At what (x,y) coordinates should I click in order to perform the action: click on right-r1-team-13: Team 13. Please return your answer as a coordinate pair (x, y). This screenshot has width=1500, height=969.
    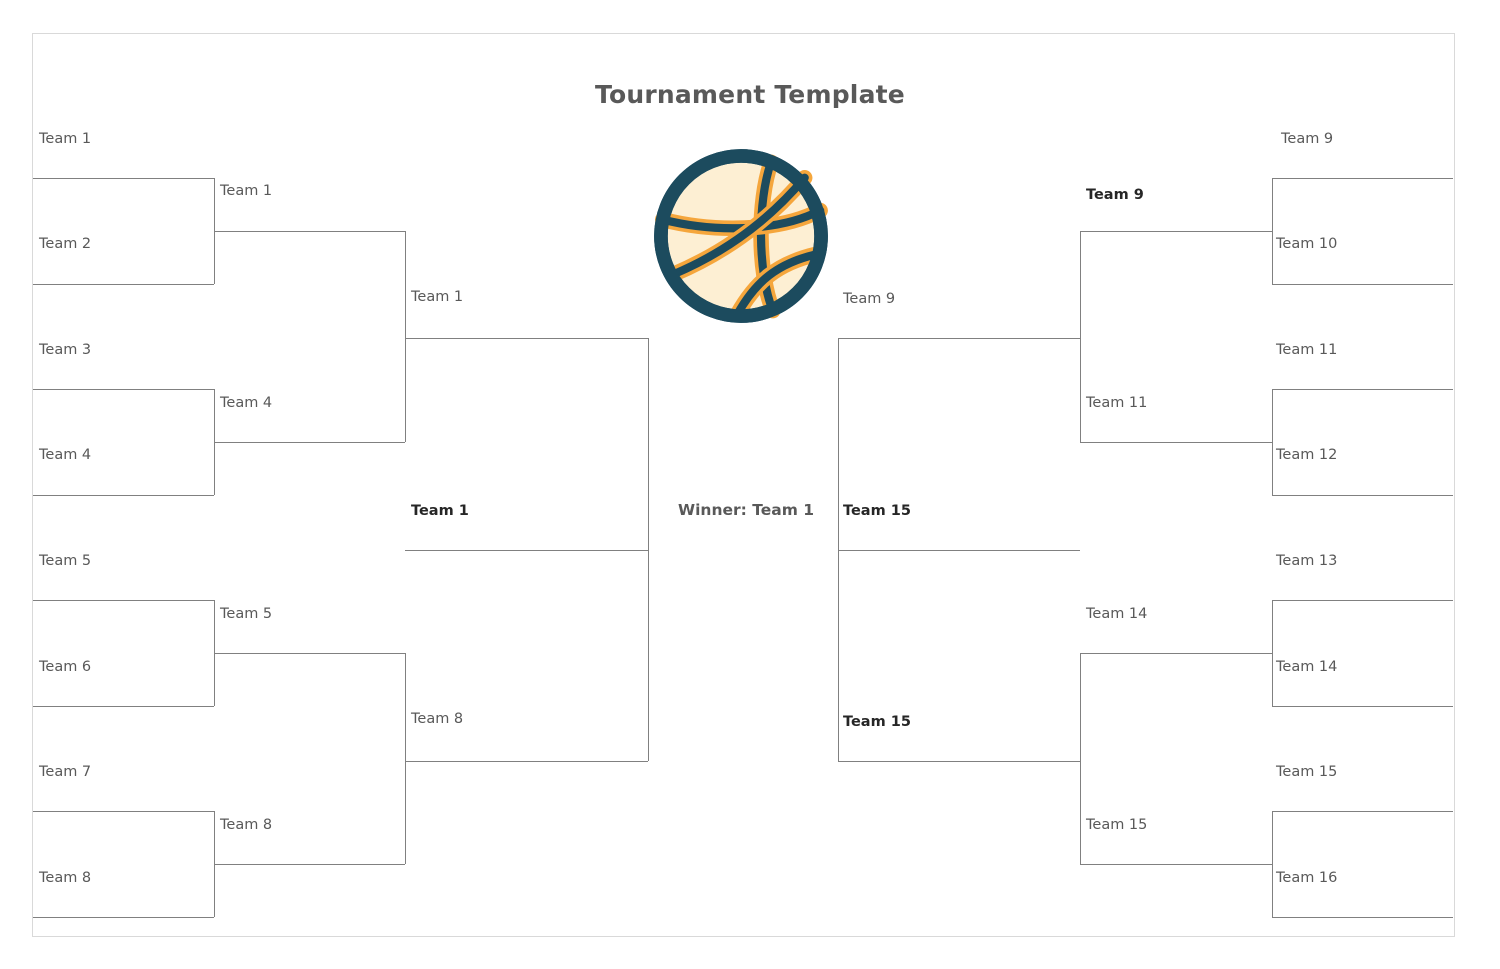
    Looking at the image, I should click on (1307, 561).